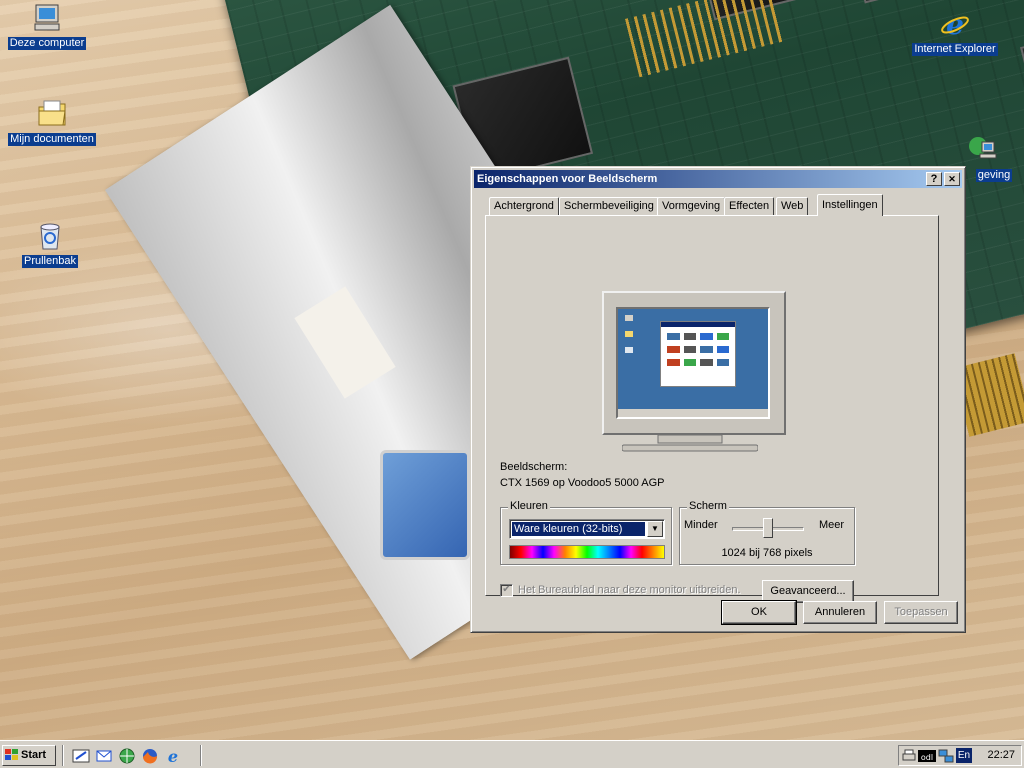  I want to click on extend-desktop-checkbox: ✔, so click(506, 590).